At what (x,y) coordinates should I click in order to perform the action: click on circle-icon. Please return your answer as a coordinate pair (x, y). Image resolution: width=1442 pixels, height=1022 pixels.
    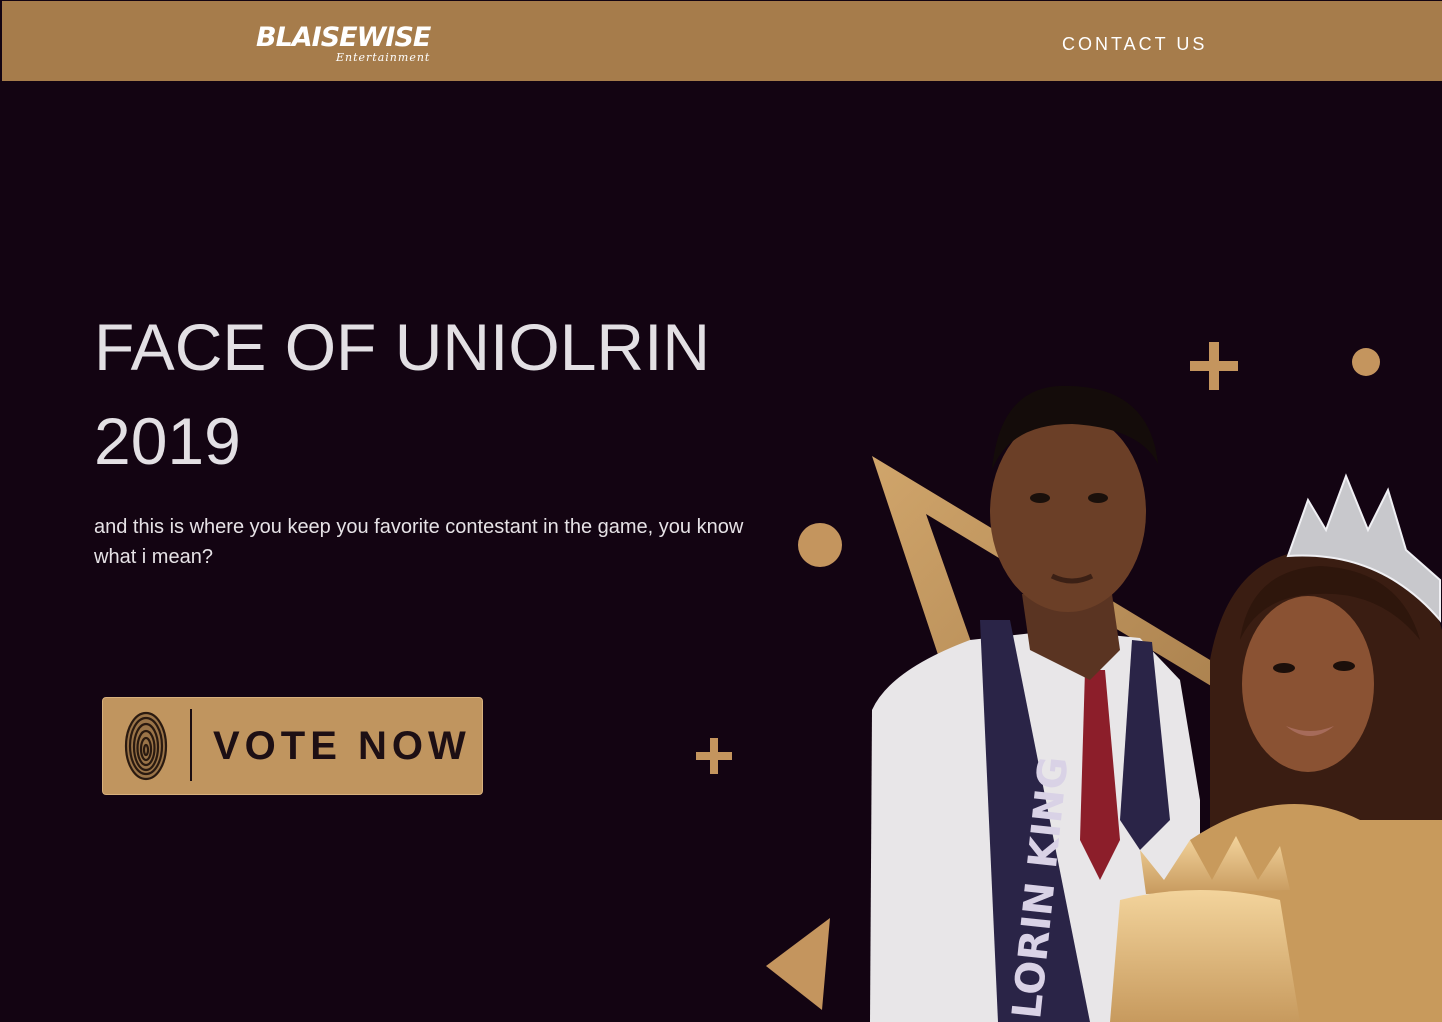
    Looking at the image, I should click on (1366, 362).